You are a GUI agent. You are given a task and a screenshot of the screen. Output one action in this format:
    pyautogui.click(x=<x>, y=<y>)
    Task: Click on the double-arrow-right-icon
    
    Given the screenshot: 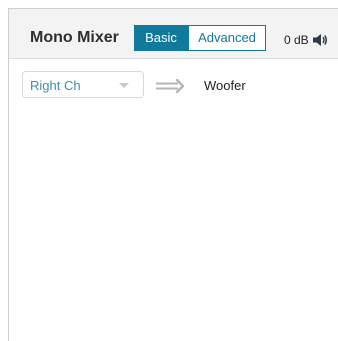 What is the action you would take?
    pyautogui.click(x=173, y=86)
    